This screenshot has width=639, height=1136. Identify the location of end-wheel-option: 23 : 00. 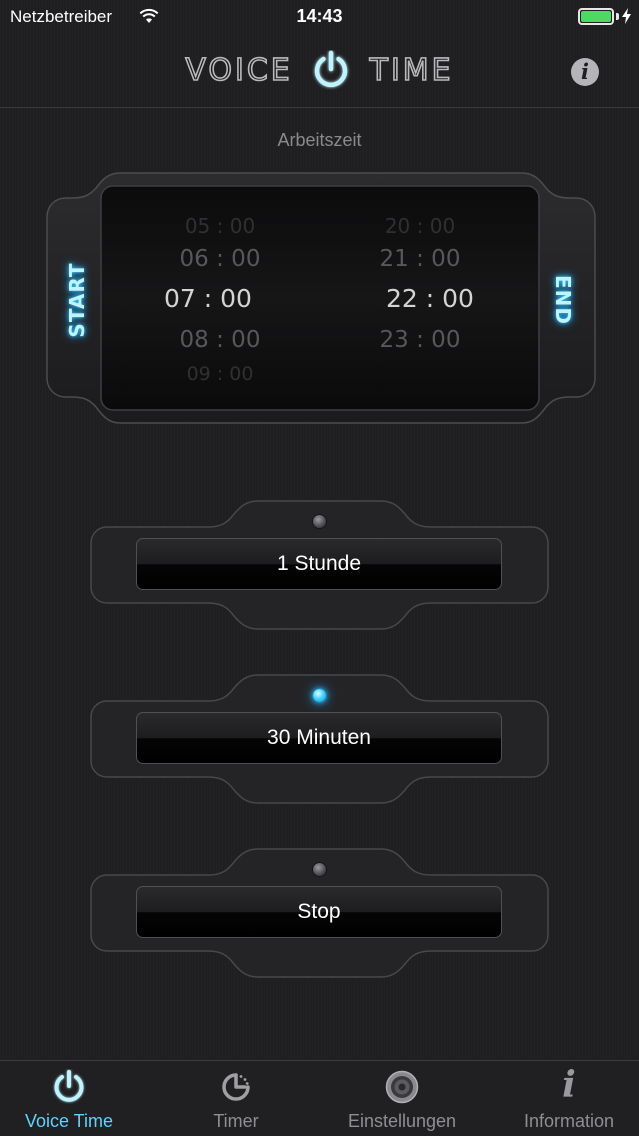
(420, 340).